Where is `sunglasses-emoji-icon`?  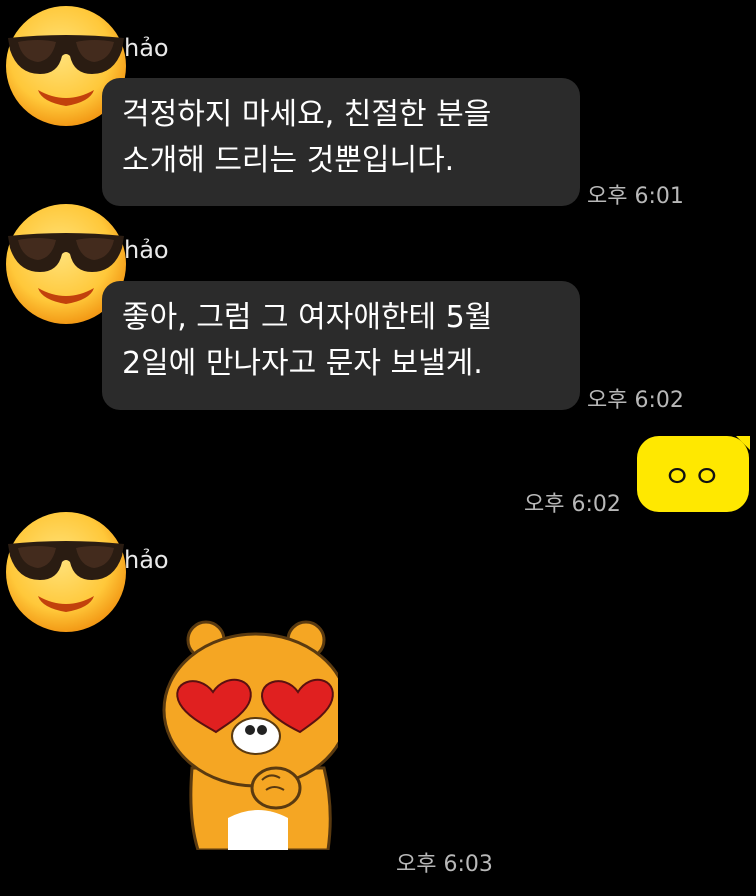 sunglasses-emoji-icon is located at coordinates (66, 572).